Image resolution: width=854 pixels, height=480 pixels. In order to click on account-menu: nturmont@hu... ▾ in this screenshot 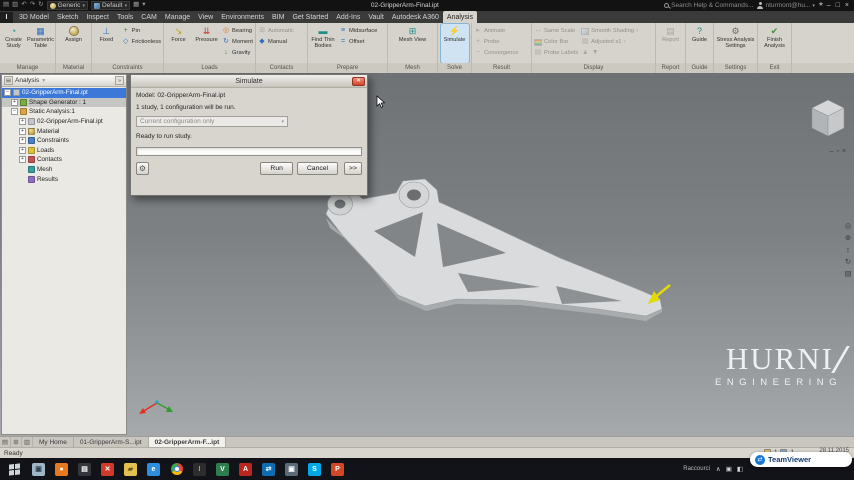, I will do `click(786, 5)`.